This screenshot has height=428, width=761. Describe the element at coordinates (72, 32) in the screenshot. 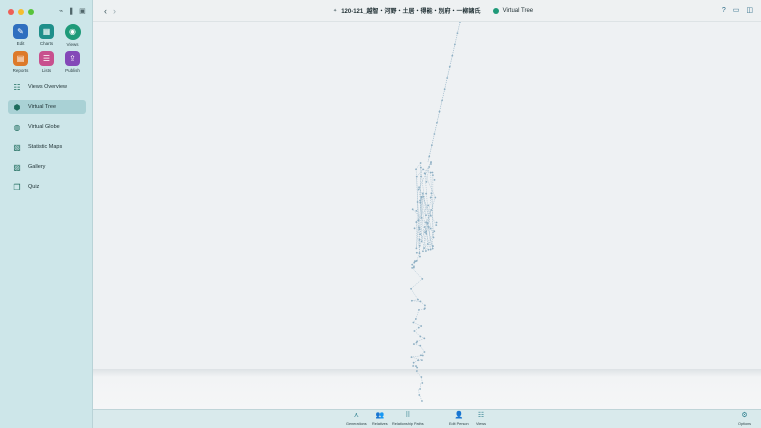

I see `eye-icon: ◉` at that location.